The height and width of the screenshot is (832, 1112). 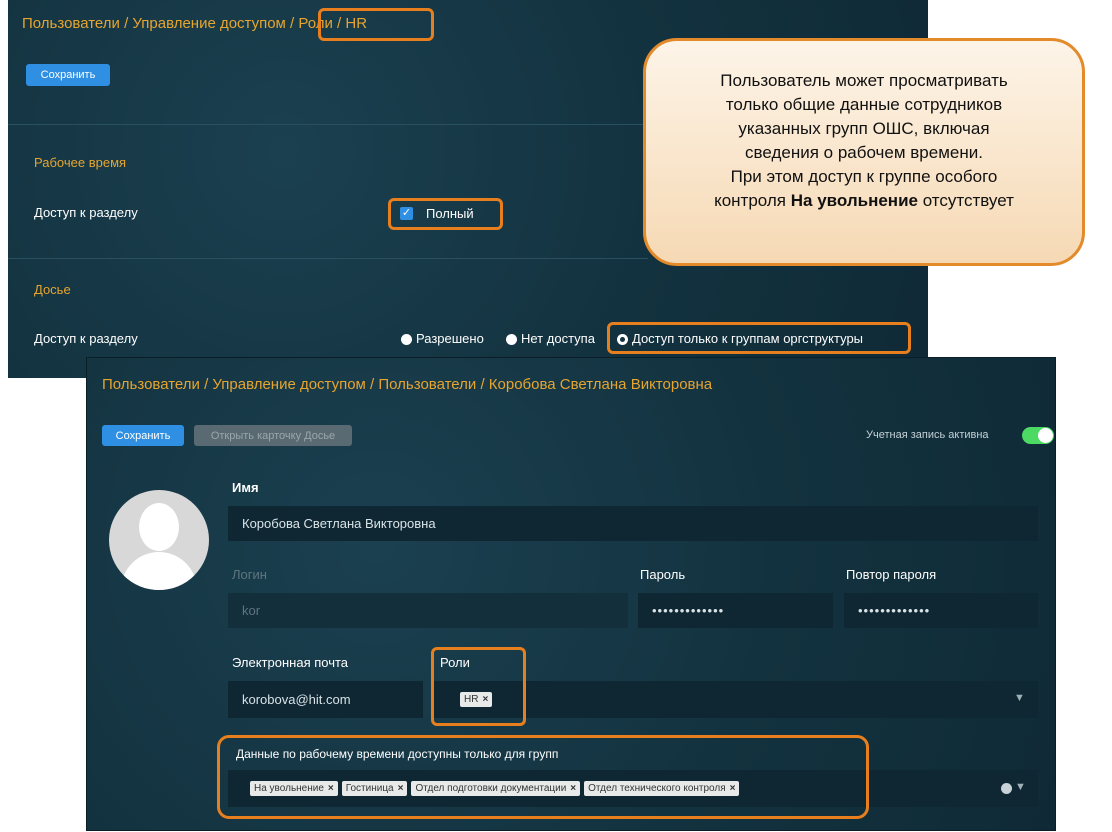 What do you see at coordinates (941, 610) in the screenshot?
I see `password-repeat-input: •••••••••••••` at bounding box center [941, 610].